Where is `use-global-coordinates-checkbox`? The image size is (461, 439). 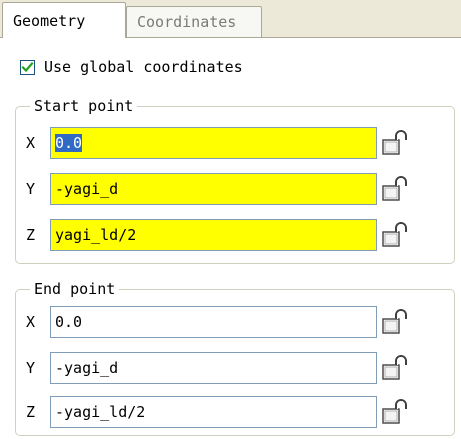 use-global-coordinates-checkbox is located at coordinates (27, 67).